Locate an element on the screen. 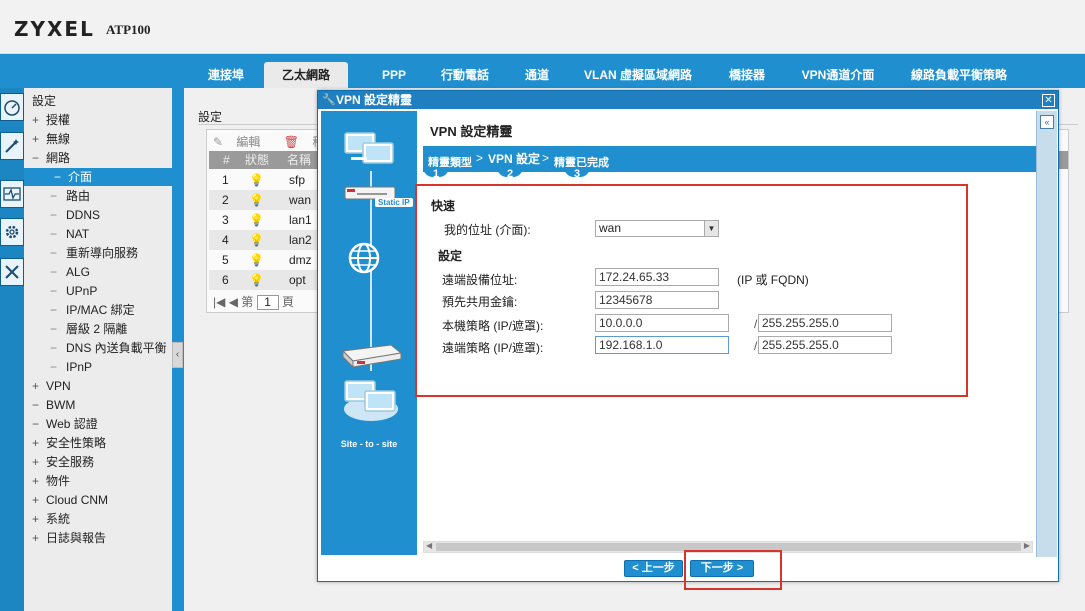 The image size is (1085, 611). step-2-number: 2 is located at coordinates (510, 173).